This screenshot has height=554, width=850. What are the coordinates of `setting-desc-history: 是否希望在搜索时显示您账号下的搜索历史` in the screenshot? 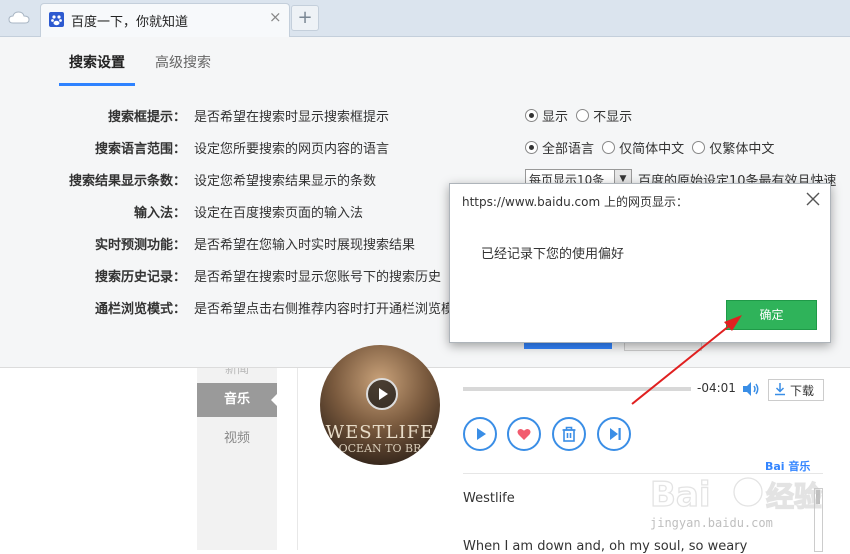 It's located at (318, 277).